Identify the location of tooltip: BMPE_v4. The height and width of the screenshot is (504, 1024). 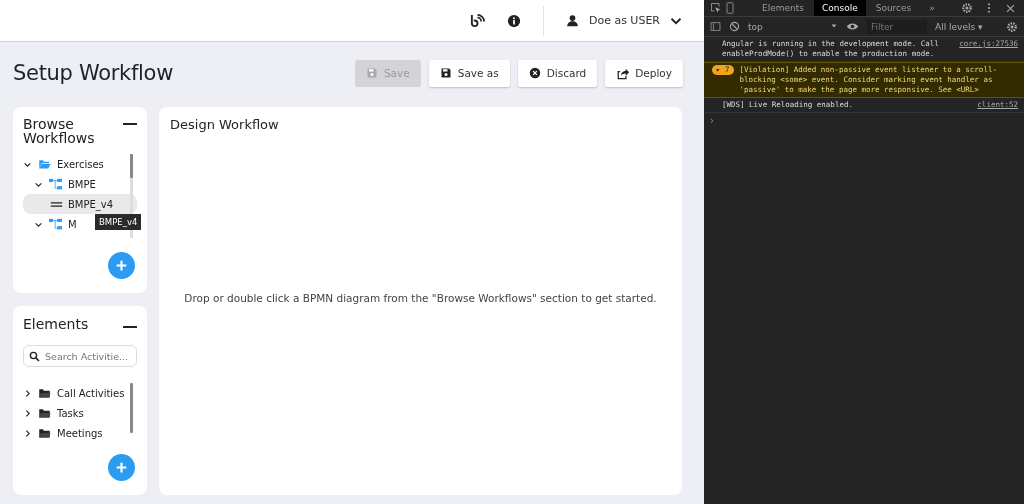
(118, 222).